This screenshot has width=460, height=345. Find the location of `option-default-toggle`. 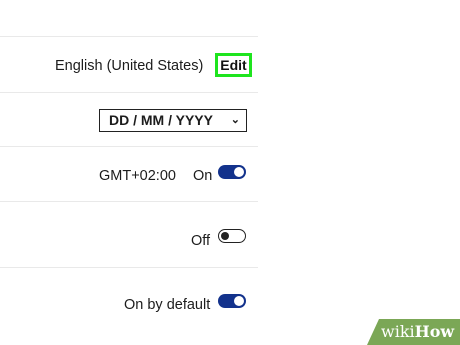

option-default-toggle is located at coordinates (232, 301).